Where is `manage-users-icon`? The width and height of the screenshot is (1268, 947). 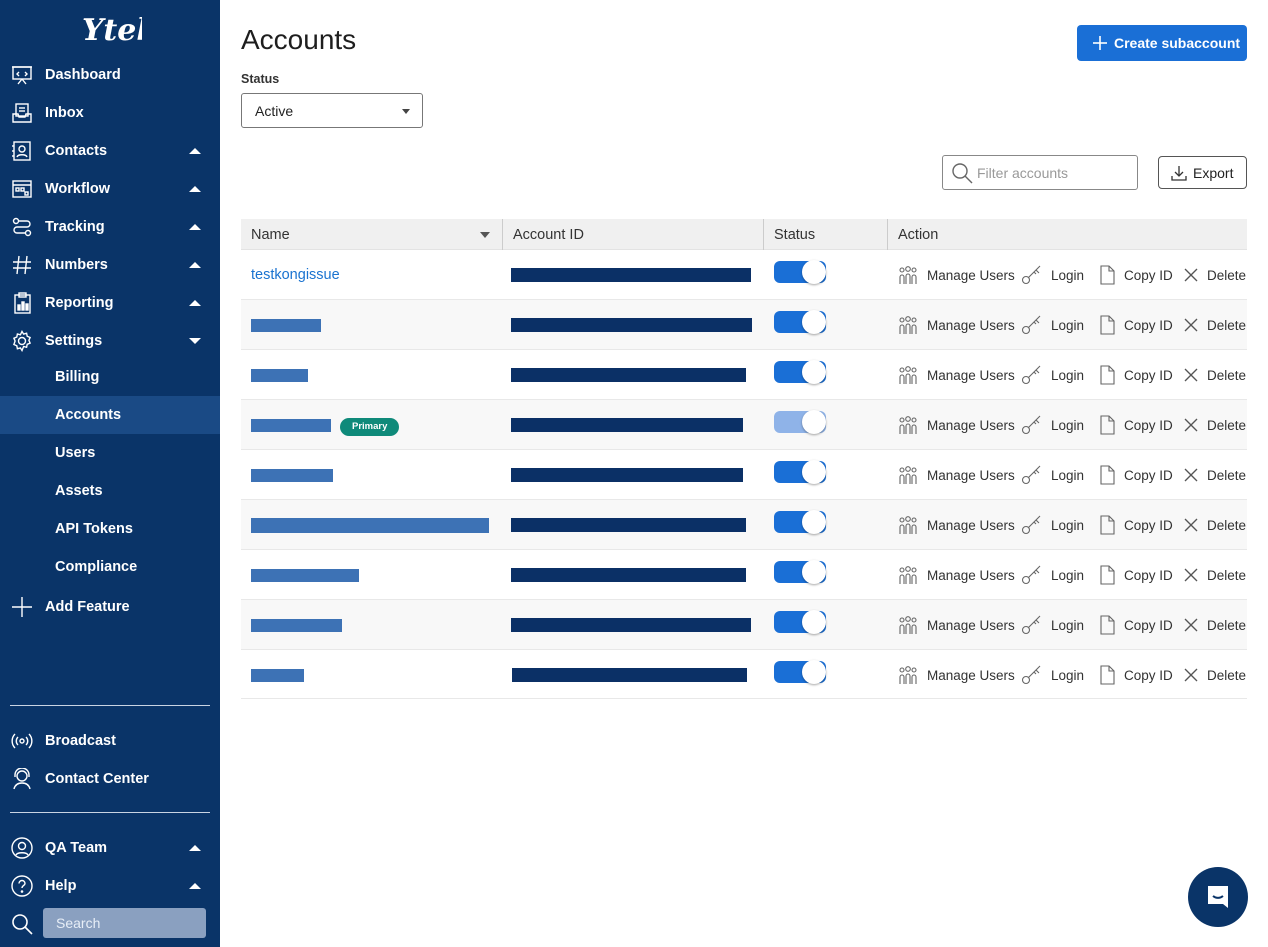 manage-users-icon is located at coordinates (912, 675).